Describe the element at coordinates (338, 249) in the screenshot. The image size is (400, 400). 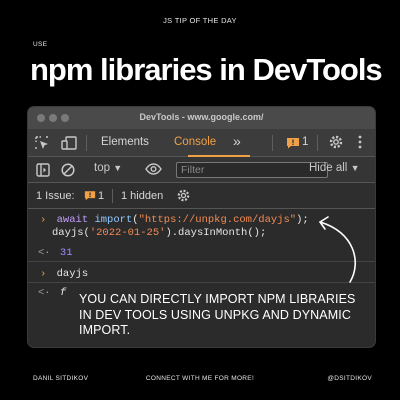
I see `hand-drawn-arrow-icon` at that location.